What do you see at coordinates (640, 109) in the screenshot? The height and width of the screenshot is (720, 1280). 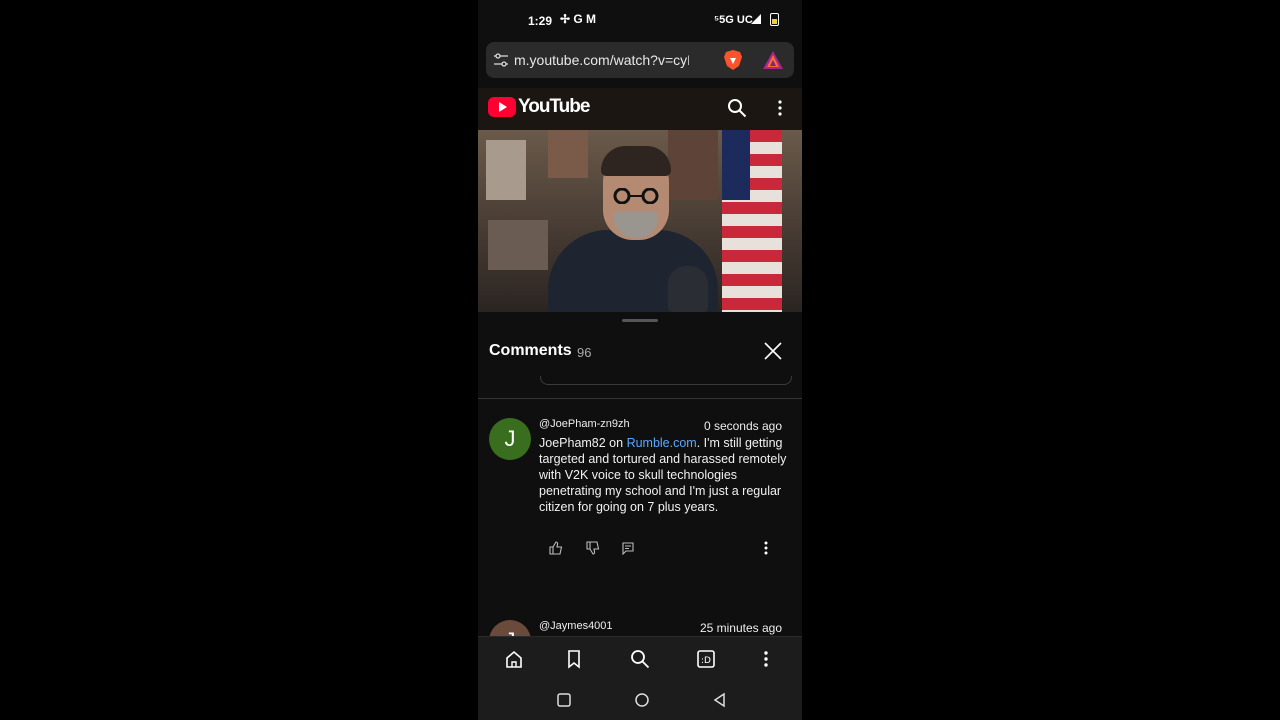 I see `youtube-header: YouTube` at bounding box center [640, 109].